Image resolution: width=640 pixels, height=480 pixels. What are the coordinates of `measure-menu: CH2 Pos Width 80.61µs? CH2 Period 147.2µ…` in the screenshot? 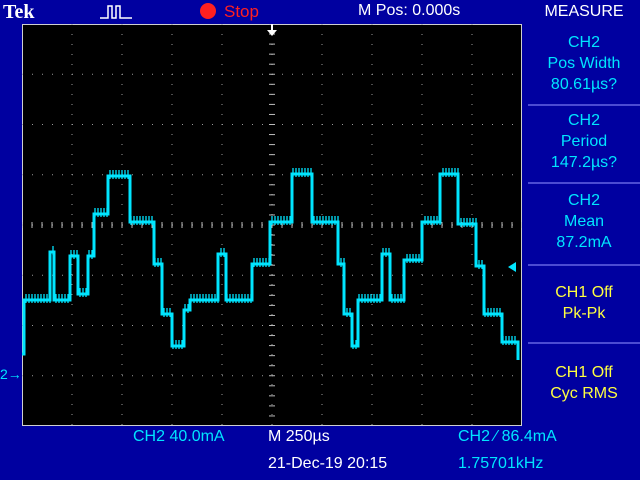 It's located at (584, 227).